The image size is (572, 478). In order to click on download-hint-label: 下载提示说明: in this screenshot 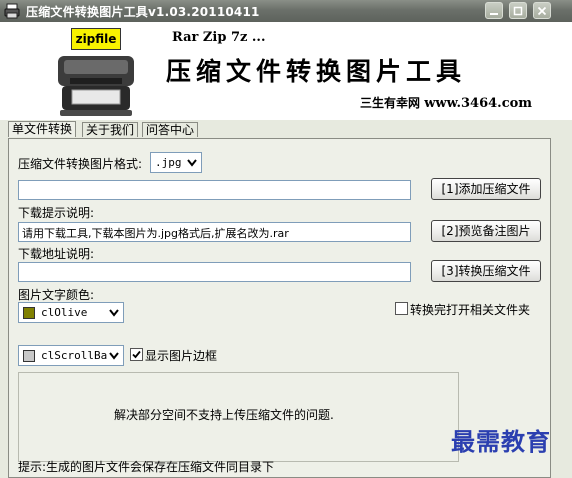, I will do `click(56, 213)`.